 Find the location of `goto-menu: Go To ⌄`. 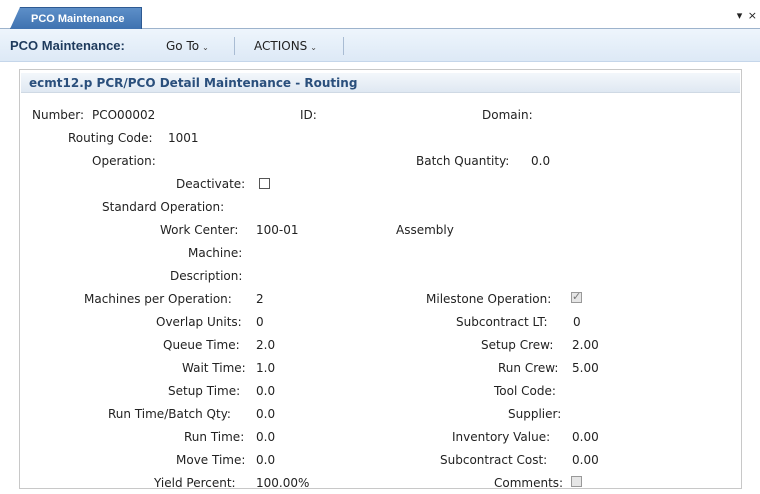

goto-menu: Go To ⌄ is located at coordinates (187, 46).